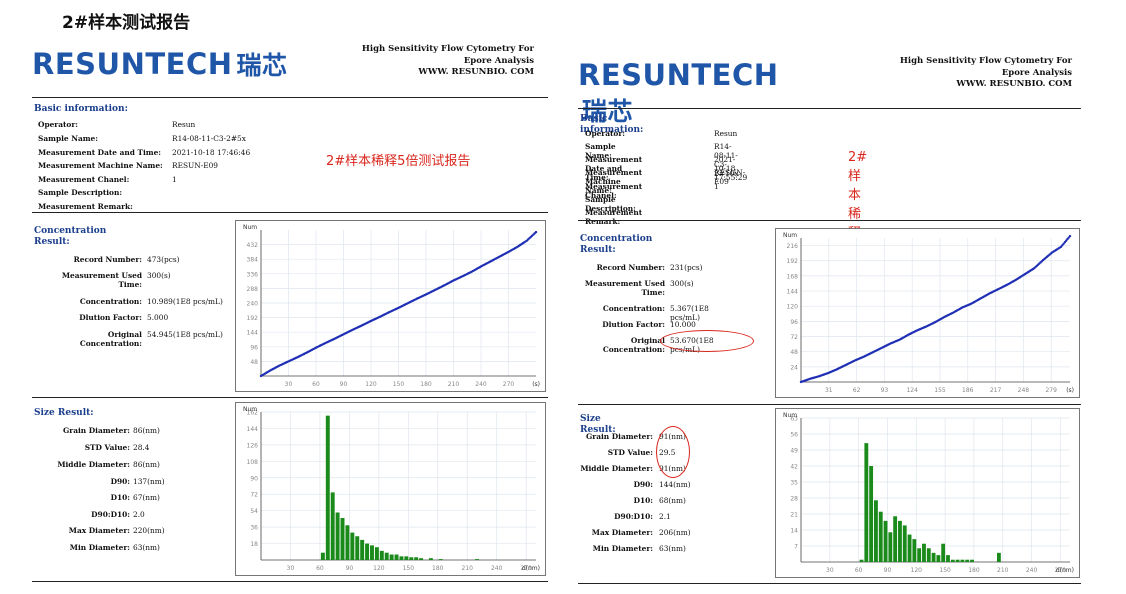 The width and height of the screenshot is (1126, 594). I want to click on size-label: D10:, so click(643, 500).